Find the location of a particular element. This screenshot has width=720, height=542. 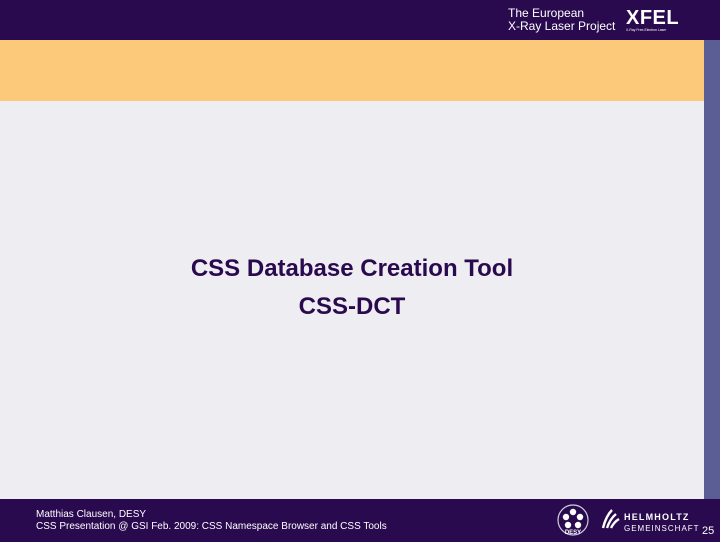

desy-logo-icon: DESY is located at coordinates (573, 520).